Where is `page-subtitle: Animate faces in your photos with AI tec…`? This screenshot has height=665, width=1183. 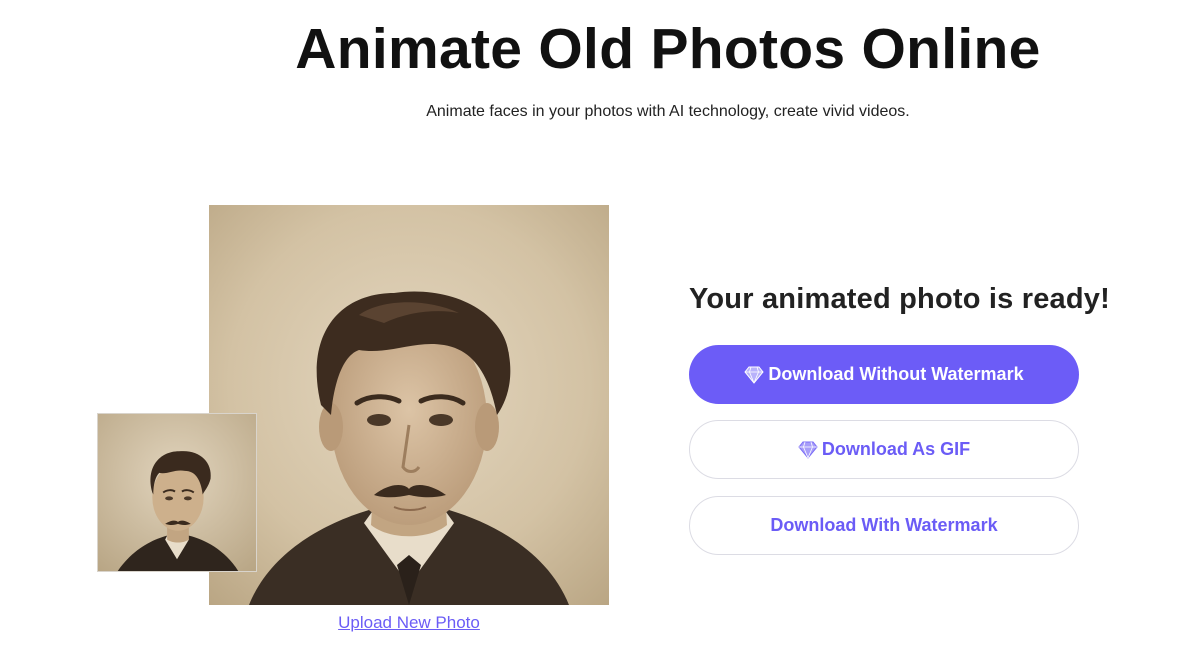 page-subtitle: Animate faces in your photos with AI tec… is located at coordinates (668, 111).